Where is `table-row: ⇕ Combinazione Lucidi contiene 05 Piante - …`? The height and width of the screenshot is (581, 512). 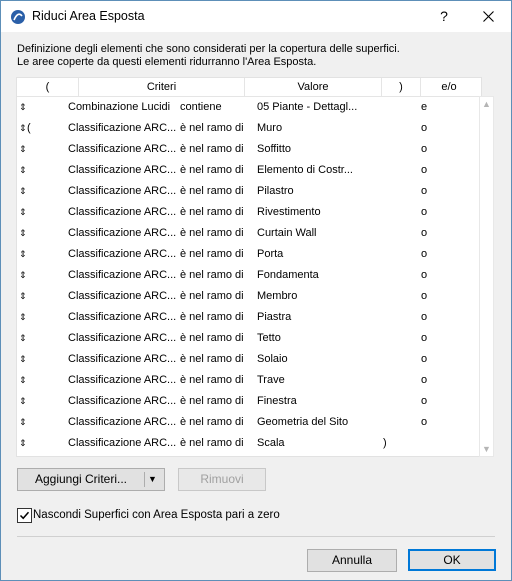 table-row: ⇕ Combinazione Lucidi contiene 05 Piante - … is located at coordinates (249, 107).